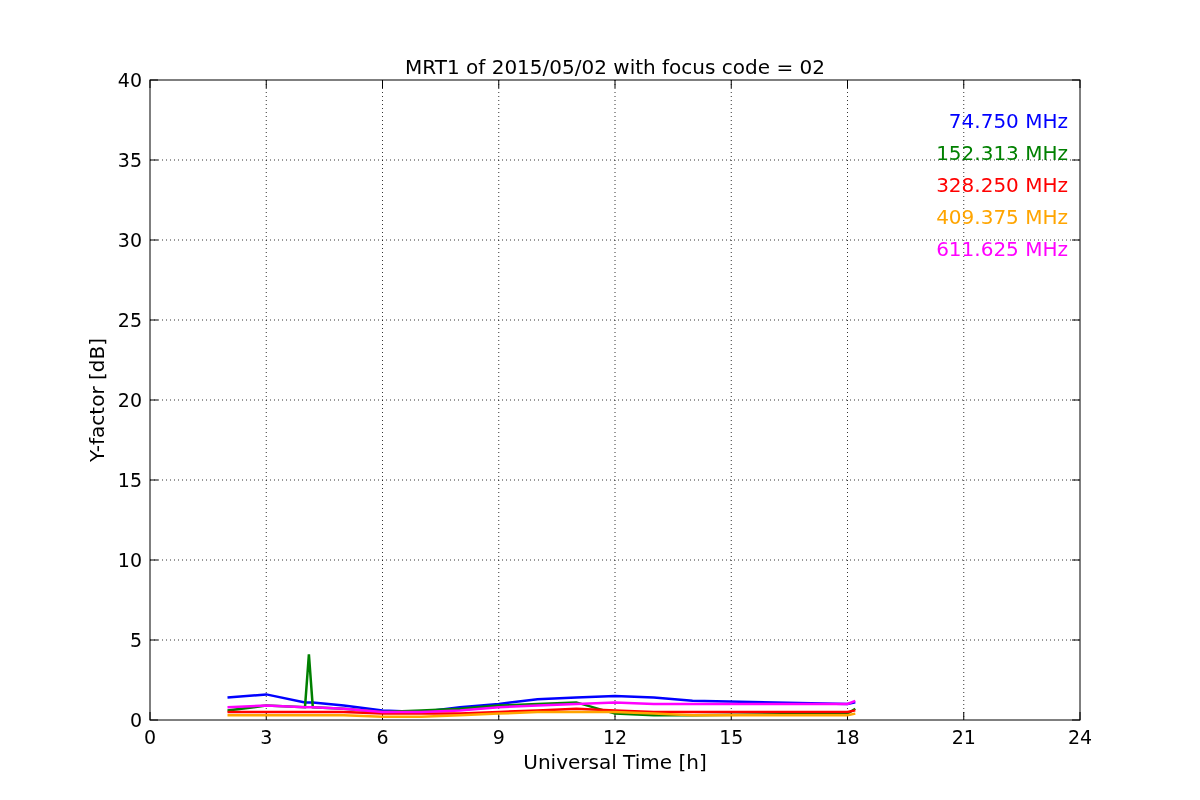  Describe the element at coordinates (1008, 121) in the screenshot. I see `legend-label: 74.750 MHz` at that location.